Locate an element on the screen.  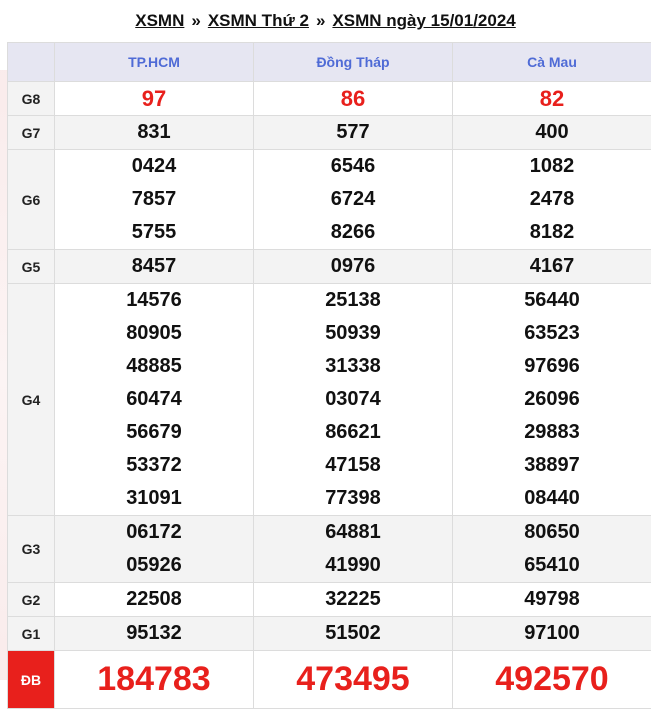
lottery-number: 49798 is located at coordinates (552, 599).